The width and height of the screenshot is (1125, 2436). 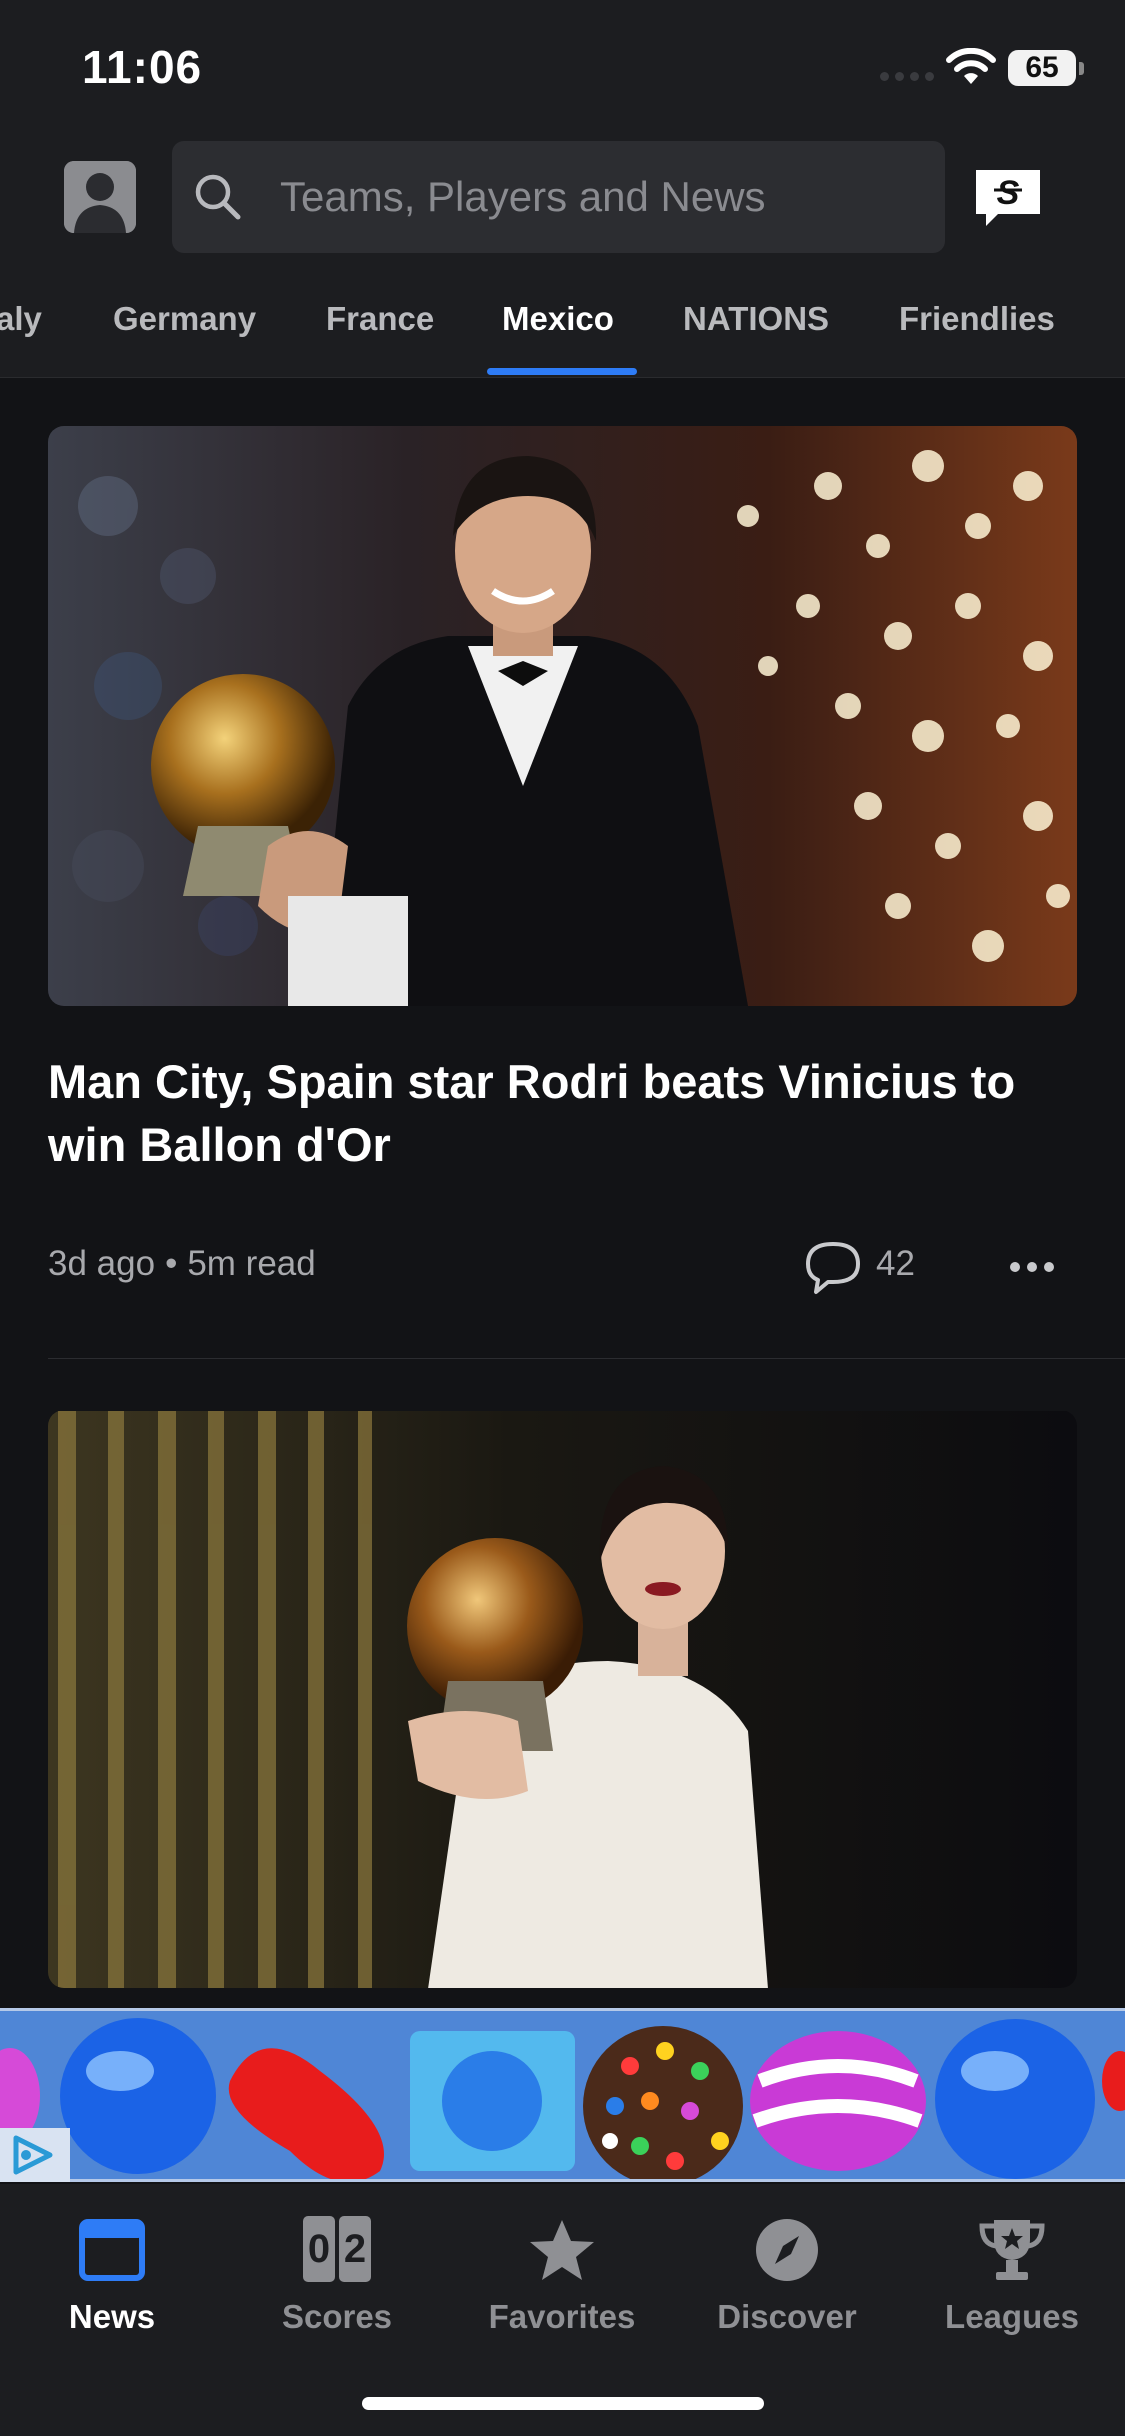 I want to click on profile-avatar-button, so click(x=100, y=197).